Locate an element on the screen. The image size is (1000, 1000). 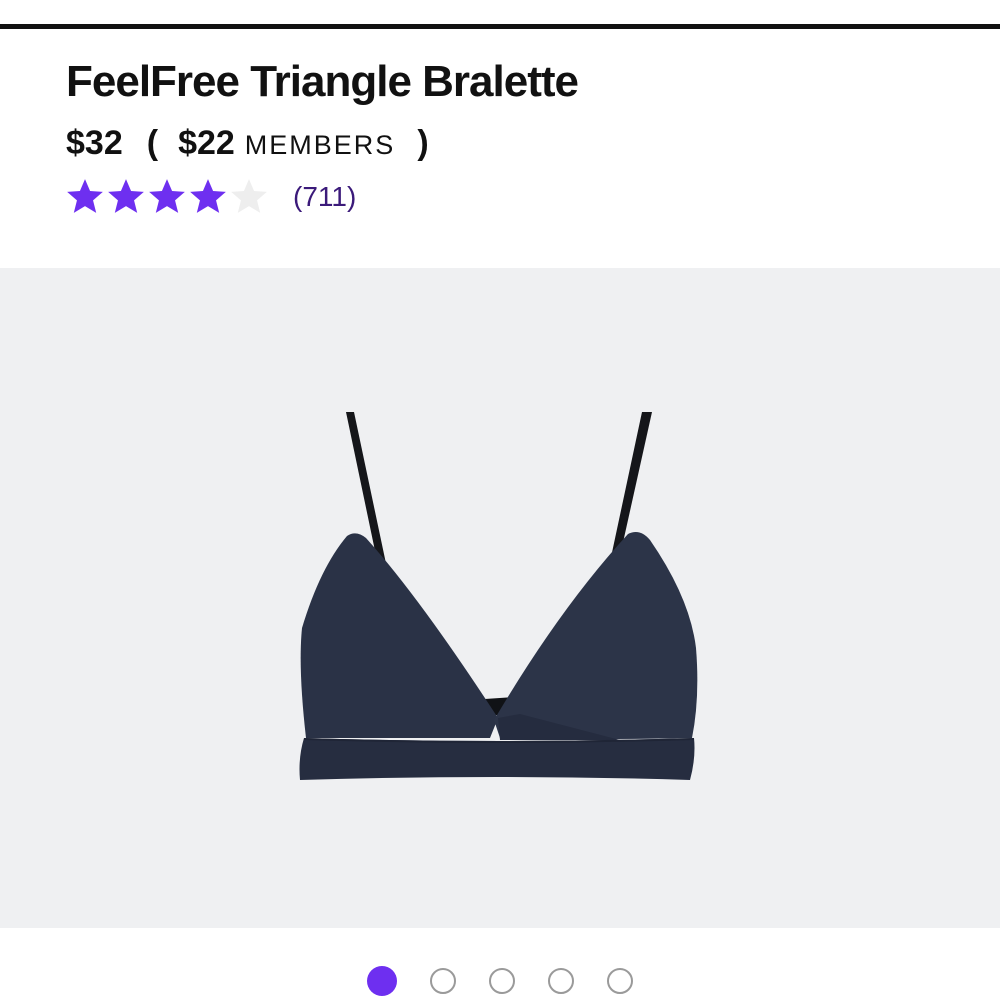
right-cup is located at coordinates (596, 635).